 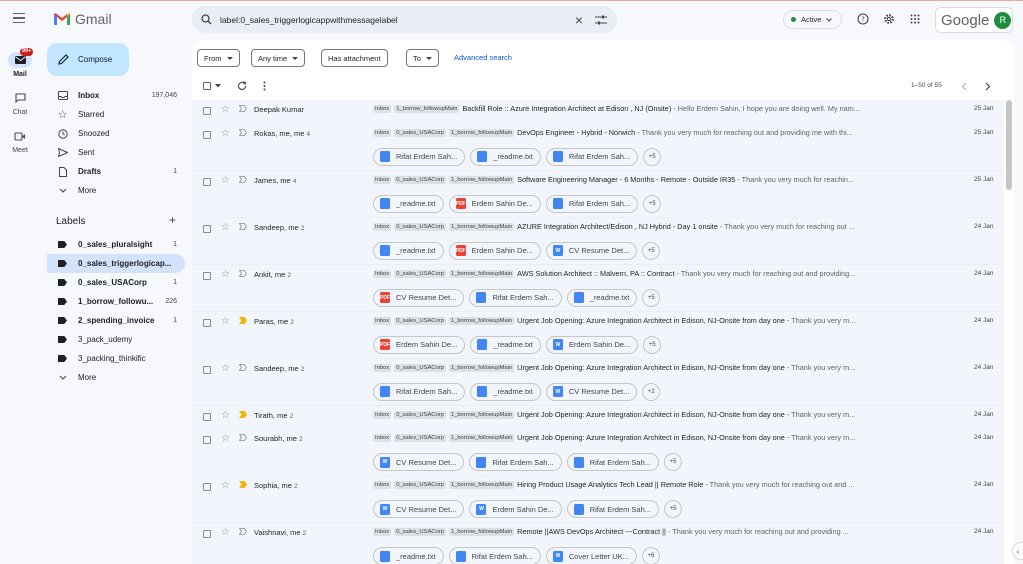 I want to click on labels-more: More, so click(x=116, y=377).